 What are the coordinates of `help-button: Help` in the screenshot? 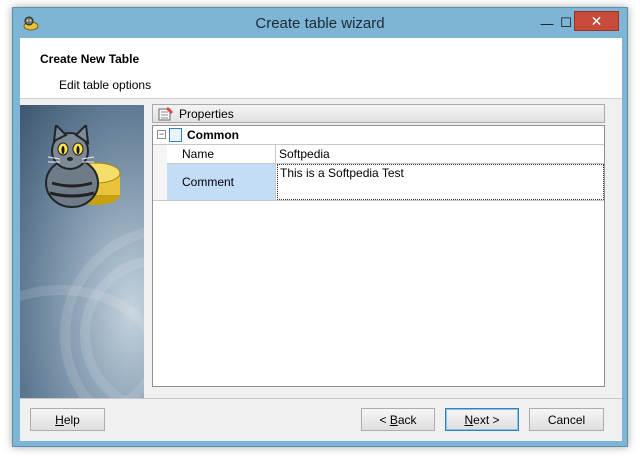 It's located at (67, 419).